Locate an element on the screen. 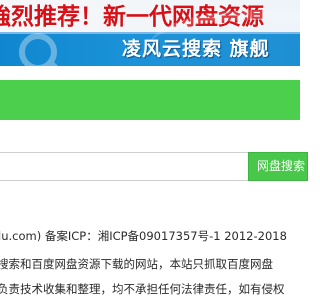  search-button: 网盘搜索 is located at coordinates (278, 166).